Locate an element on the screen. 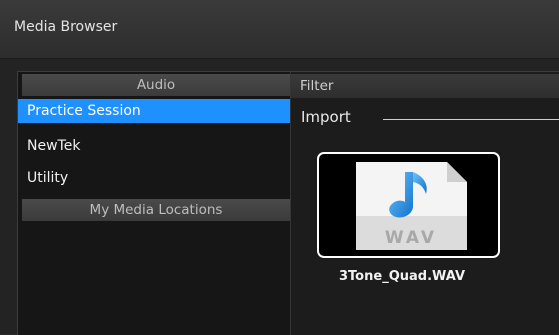 This screenshot has height=335, width=559. audio-section-header: Audio is located at coordinates (156, 85).